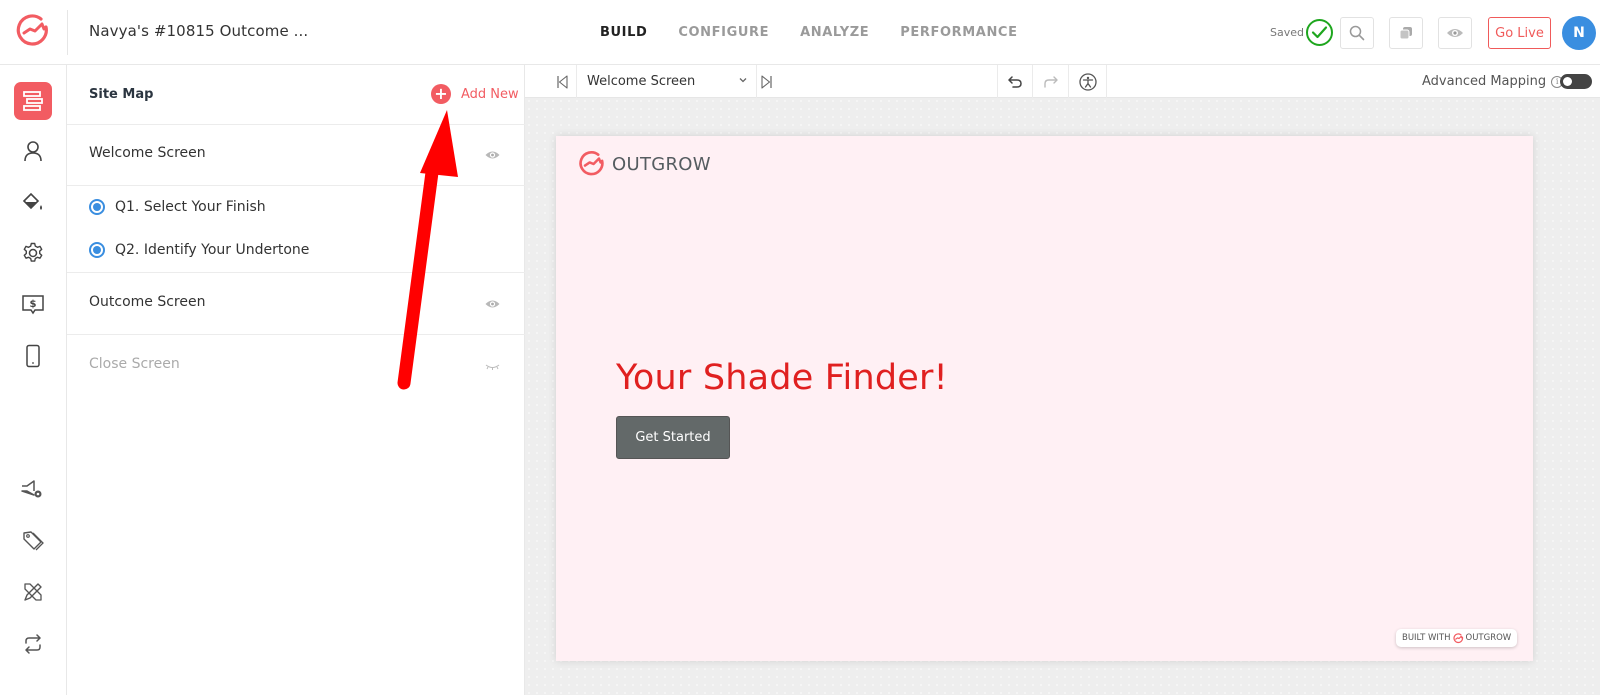  Describe the element at coordinates (212, 250) in the screenshot. I see `question-label: Q2. Identify Your Undertone` at that location.